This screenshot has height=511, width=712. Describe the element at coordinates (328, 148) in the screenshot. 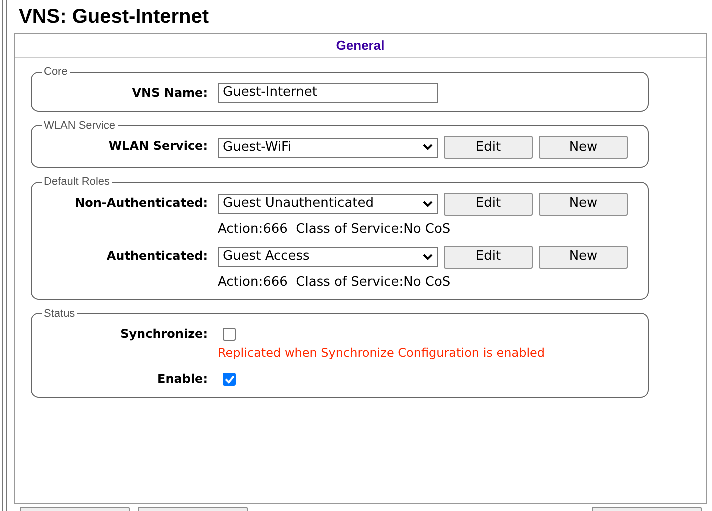

I see `dropdown: Guest-WiFi` at that location.